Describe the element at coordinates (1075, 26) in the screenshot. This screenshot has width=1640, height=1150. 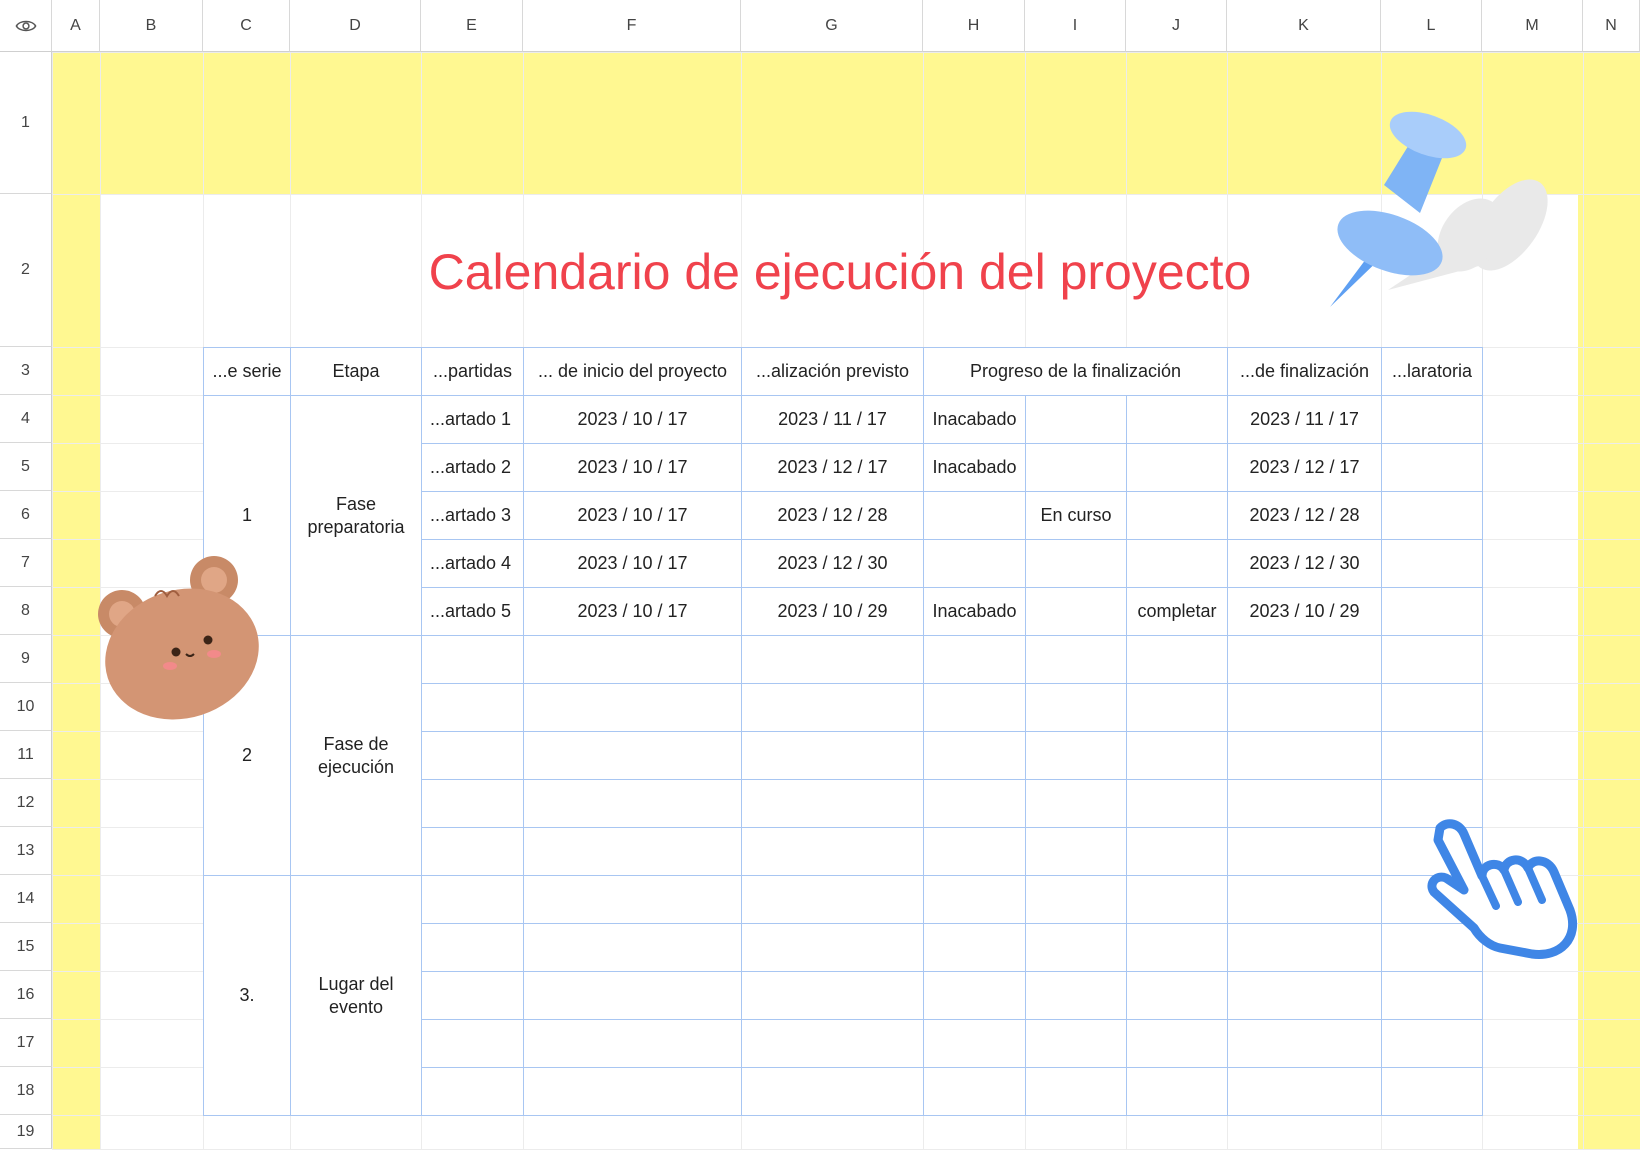
I see `column-header-i: I` at that location.